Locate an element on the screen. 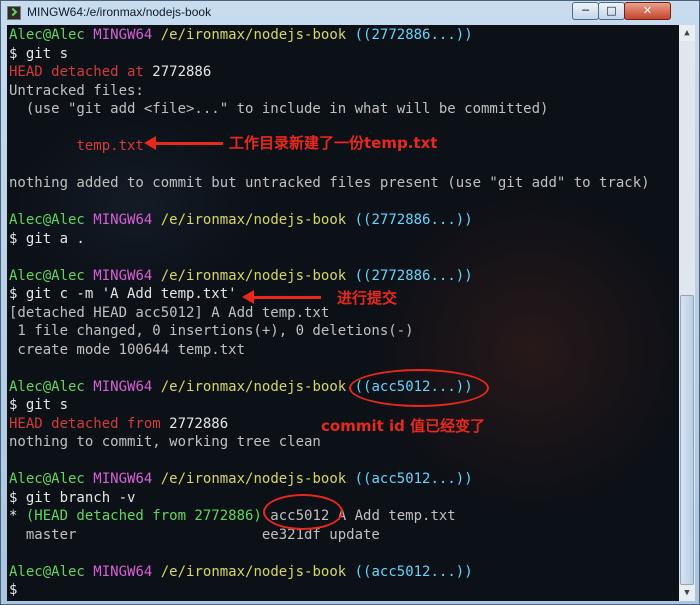  output-text: master ee321df update is located at coordinates (194, 534).